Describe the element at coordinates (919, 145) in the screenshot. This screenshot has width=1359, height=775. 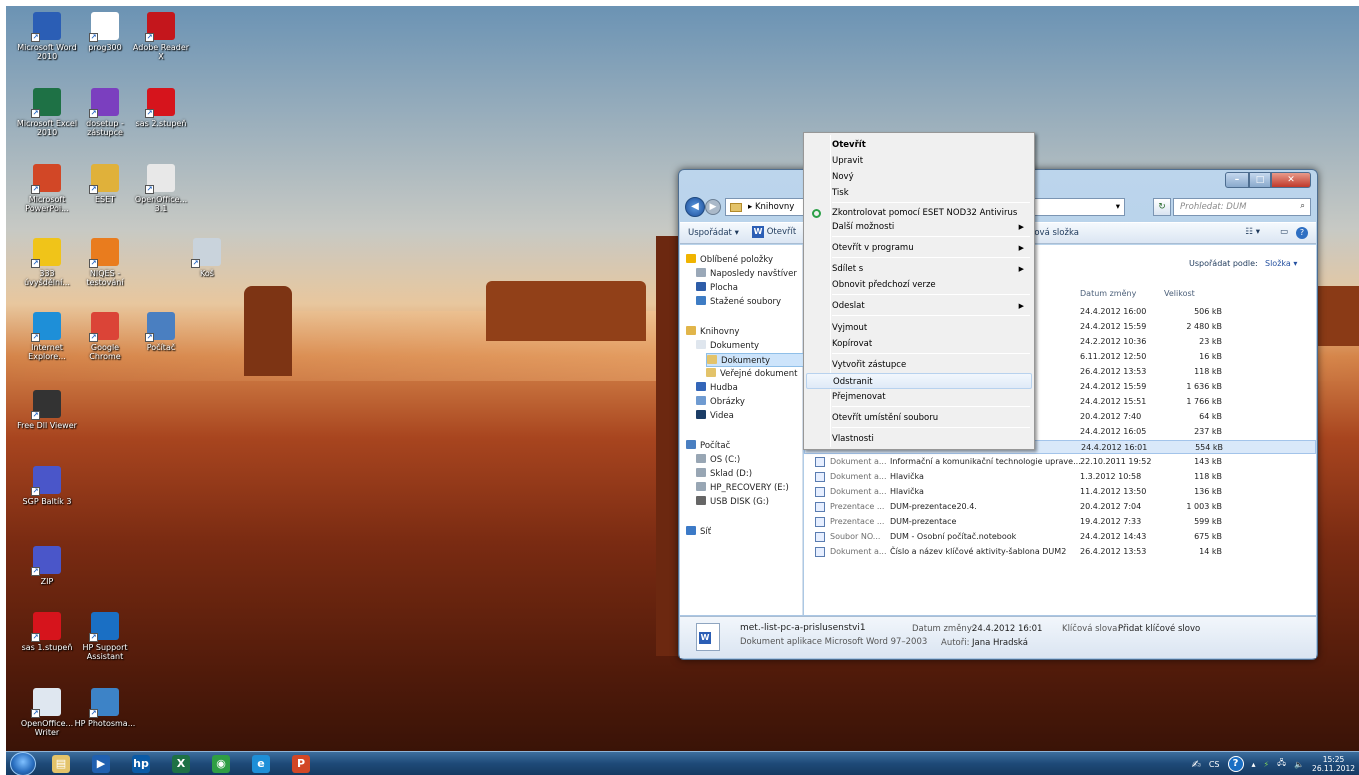
I see `context-menu-item: Otevřít` at that location.